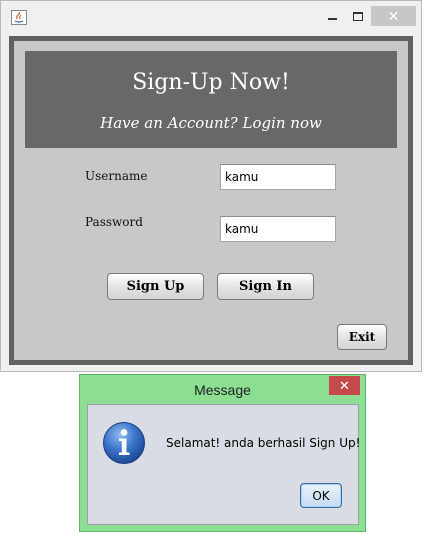 The height and width of the screenshot is (534, 424). I want to click on username-field: kamu, so click(278, 177).